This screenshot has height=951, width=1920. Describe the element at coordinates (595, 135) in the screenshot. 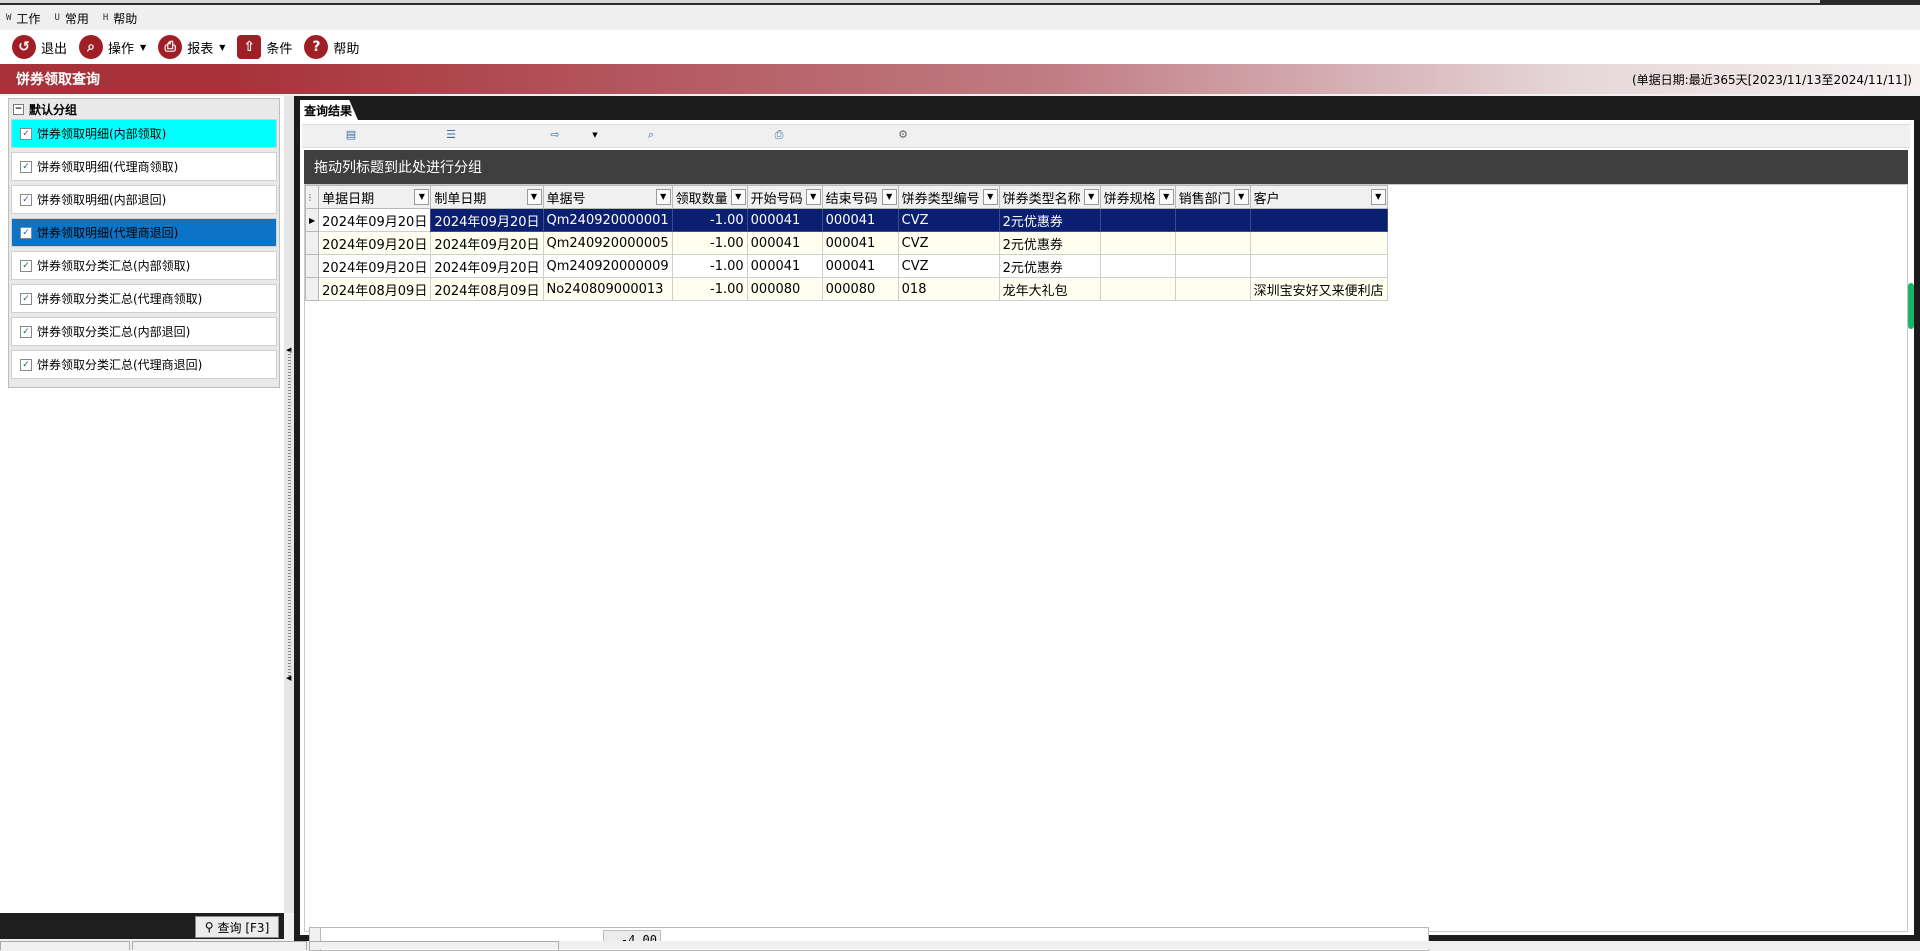

I see `export-dropdown-icon: ▼` at that location.